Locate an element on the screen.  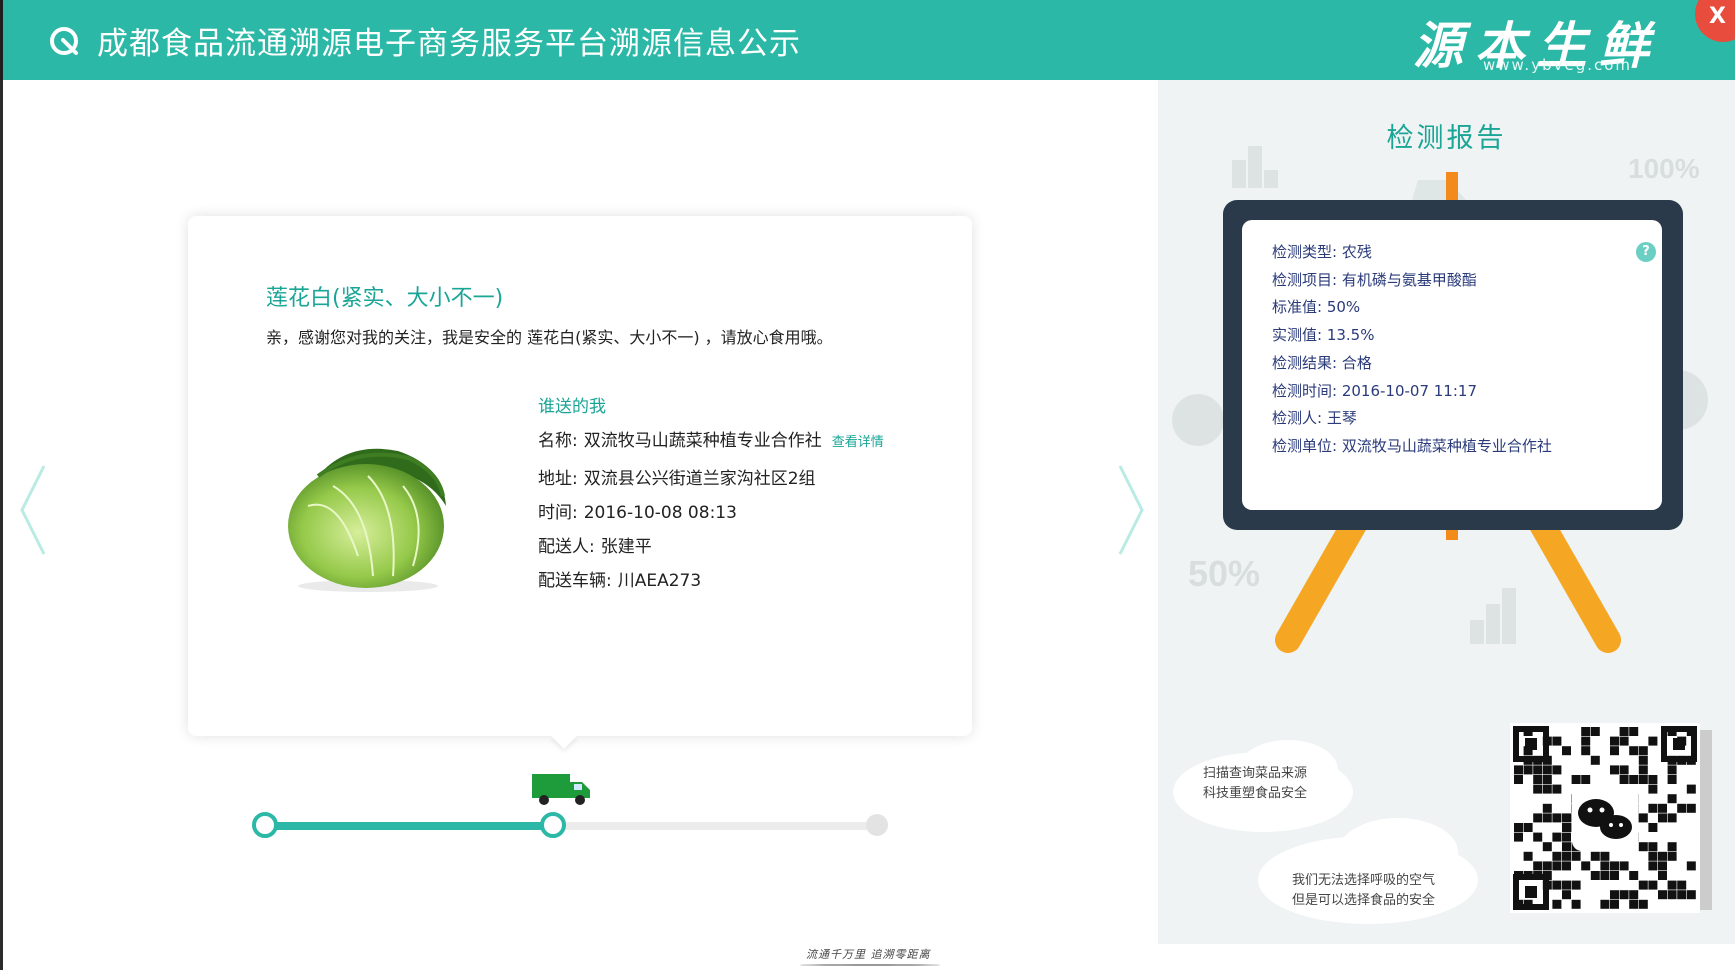
progress-node-current is located at coordinates (552, 825).